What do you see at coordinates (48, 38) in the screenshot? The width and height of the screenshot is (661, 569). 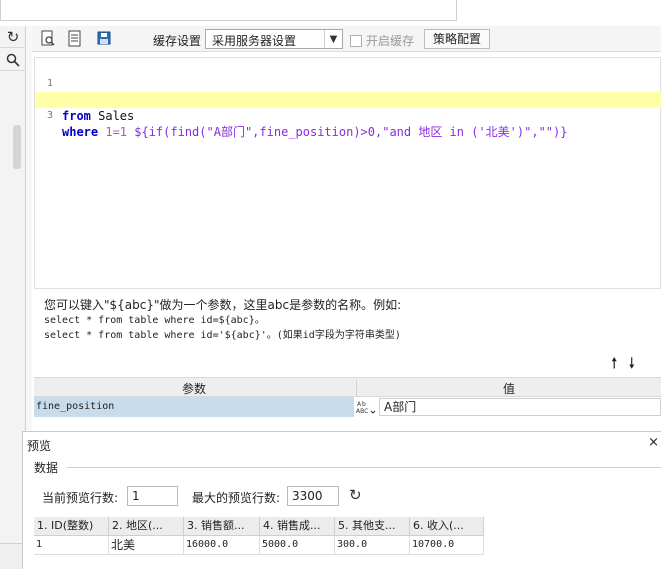 I see `preview-sql-icon` at bounding box center [48, 38].